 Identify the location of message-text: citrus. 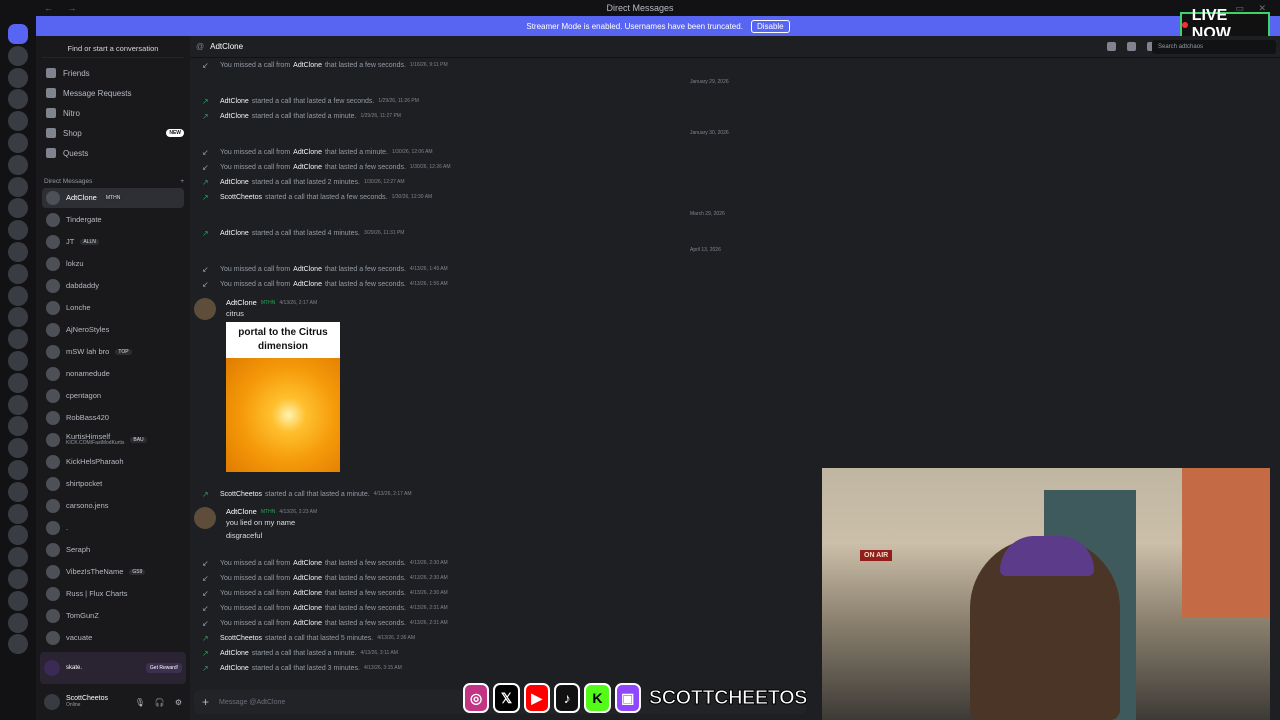
(235, 313).